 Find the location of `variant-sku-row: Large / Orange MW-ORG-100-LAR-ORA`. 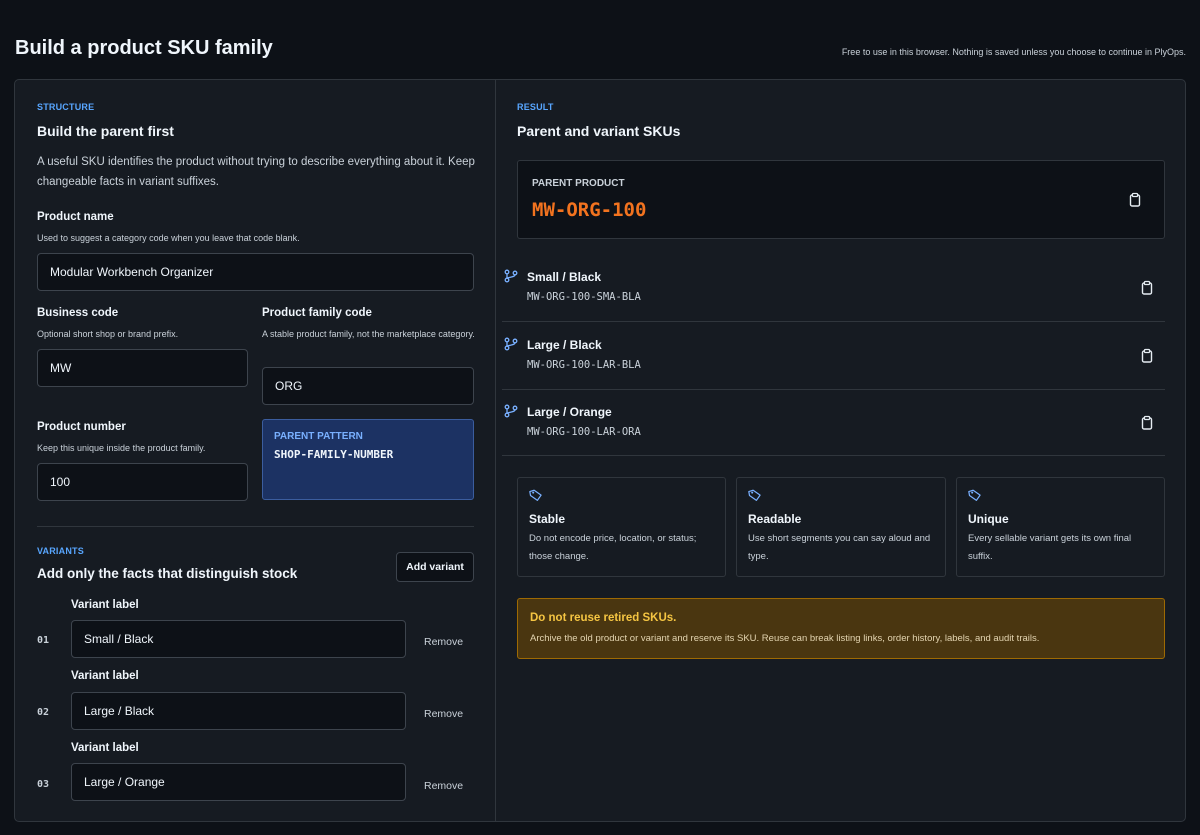

variant-sku-row: Large / Orange MW-ORG-100-LAR-ORA is located at coordinates (833, 423).